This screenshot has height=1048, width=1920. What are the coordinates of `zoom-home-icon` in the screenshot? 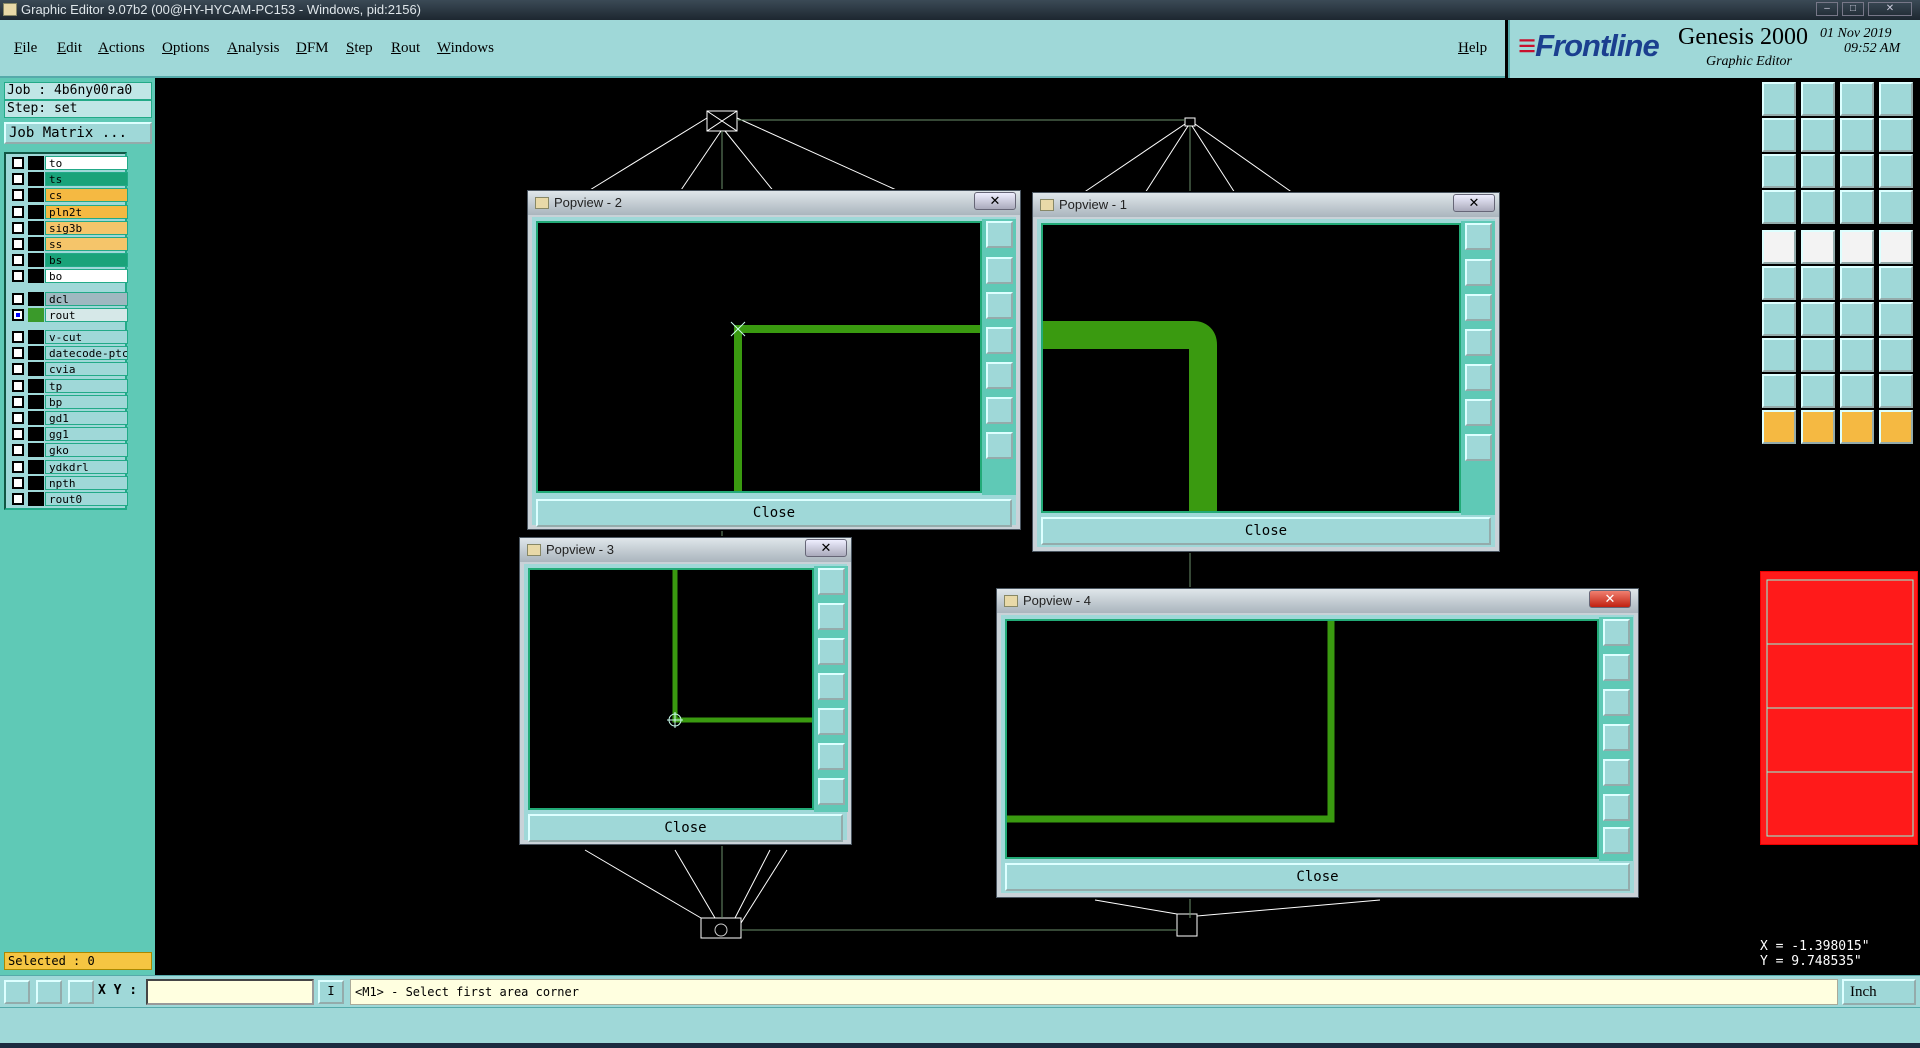 It's located at (1818, 171).